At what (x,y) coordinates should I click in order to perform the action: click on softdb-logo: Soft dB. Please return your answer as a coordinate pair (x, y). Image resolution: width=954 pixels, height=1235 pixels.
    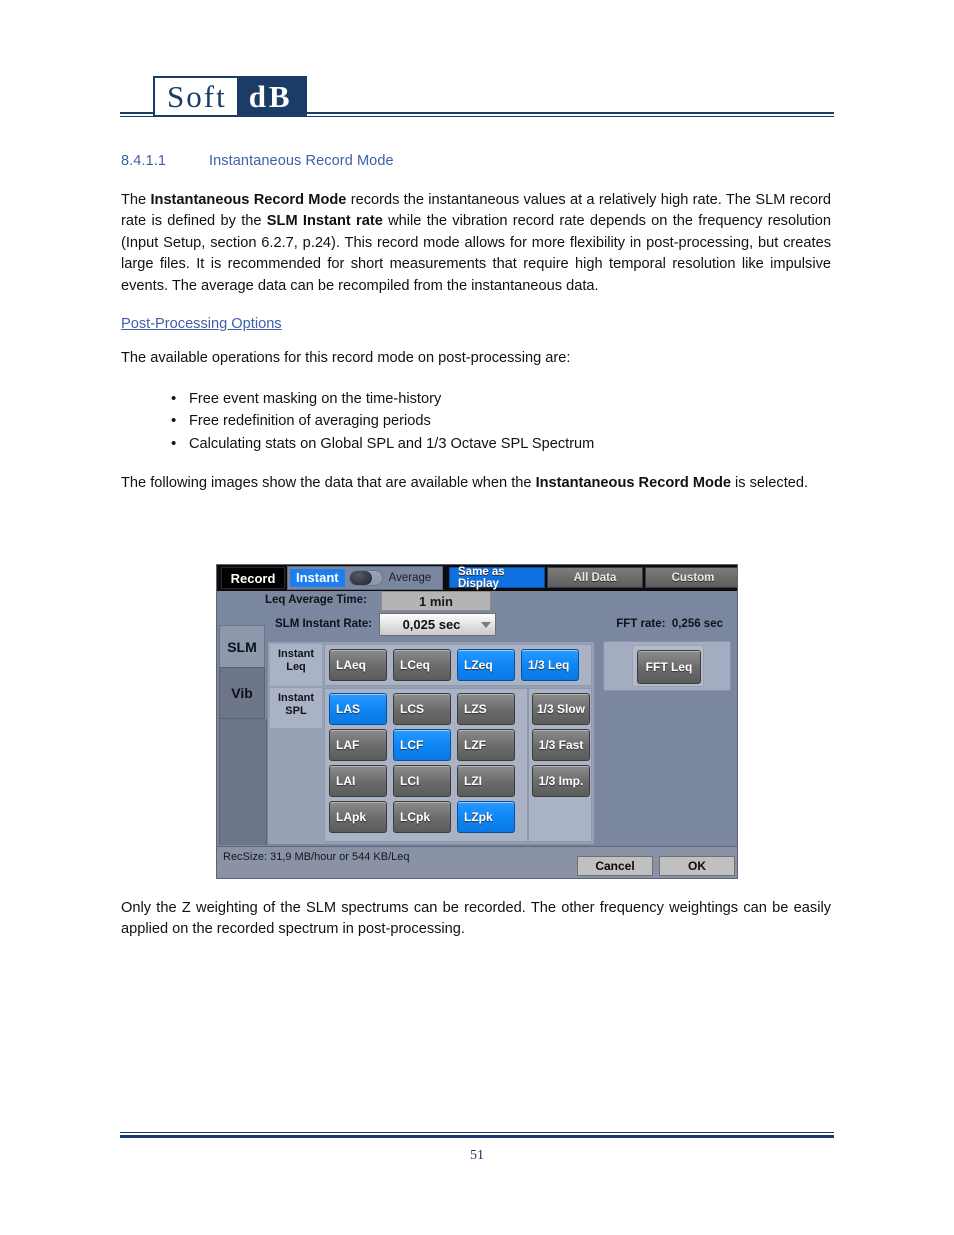
    Looking at the image, I should click on (230, 96).